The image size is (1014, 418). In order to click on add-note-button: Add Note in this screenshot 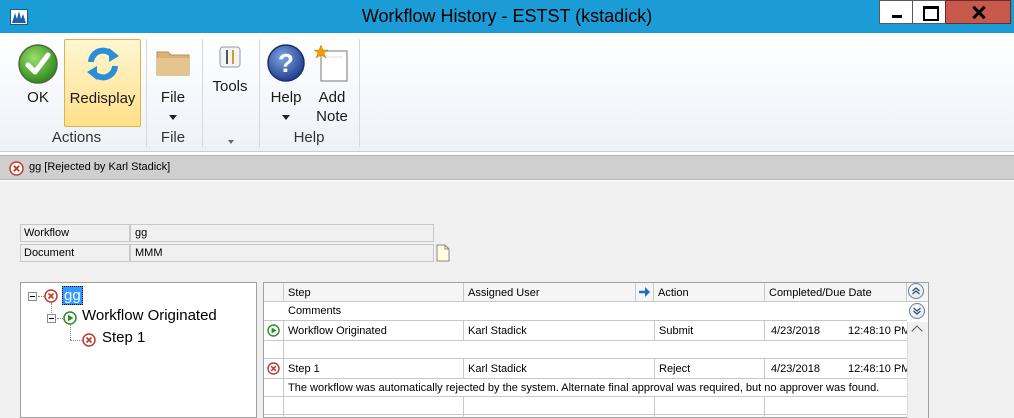, I will do `click(332, 83)`.